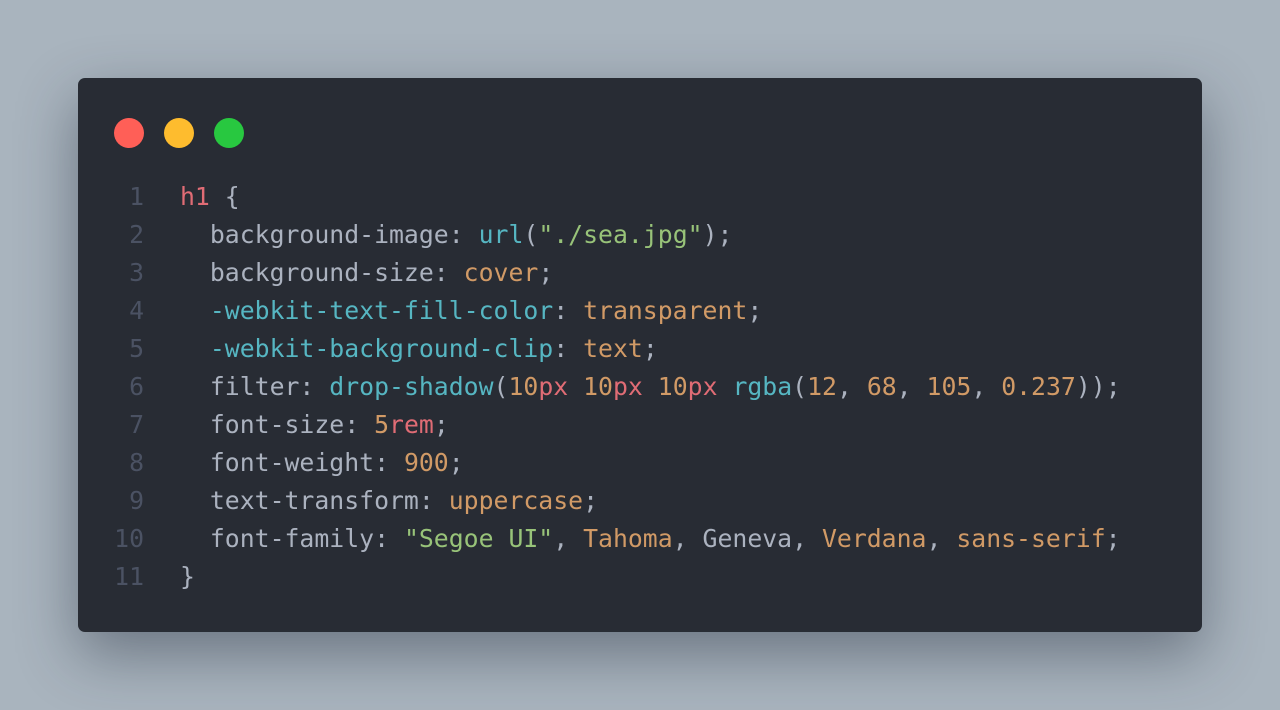 This screenshot has width=1280, height=710. I want to click on code-text: }, so click(187, 577).